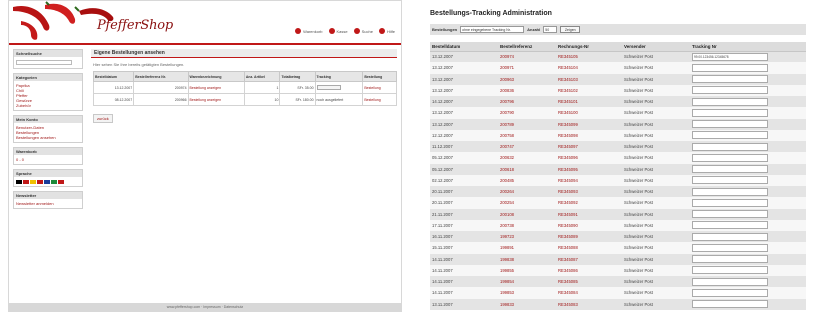 This screenshot has width=825, height=314. I want to click on nav-help: Hilfe, so click(386, 31).